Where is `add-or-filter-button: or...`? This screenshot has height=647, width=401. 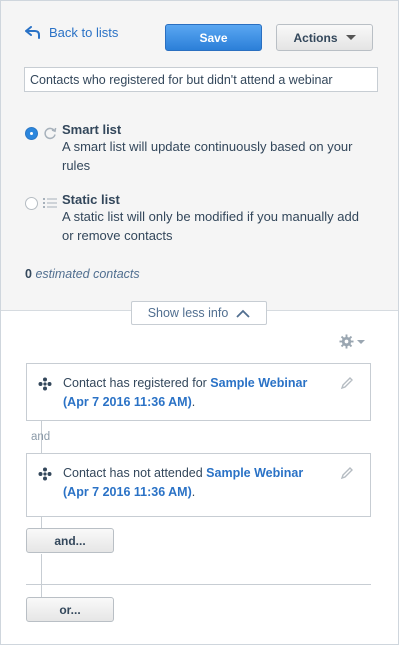
add-or-filter-button: or... is located at coordinates (70, 609).